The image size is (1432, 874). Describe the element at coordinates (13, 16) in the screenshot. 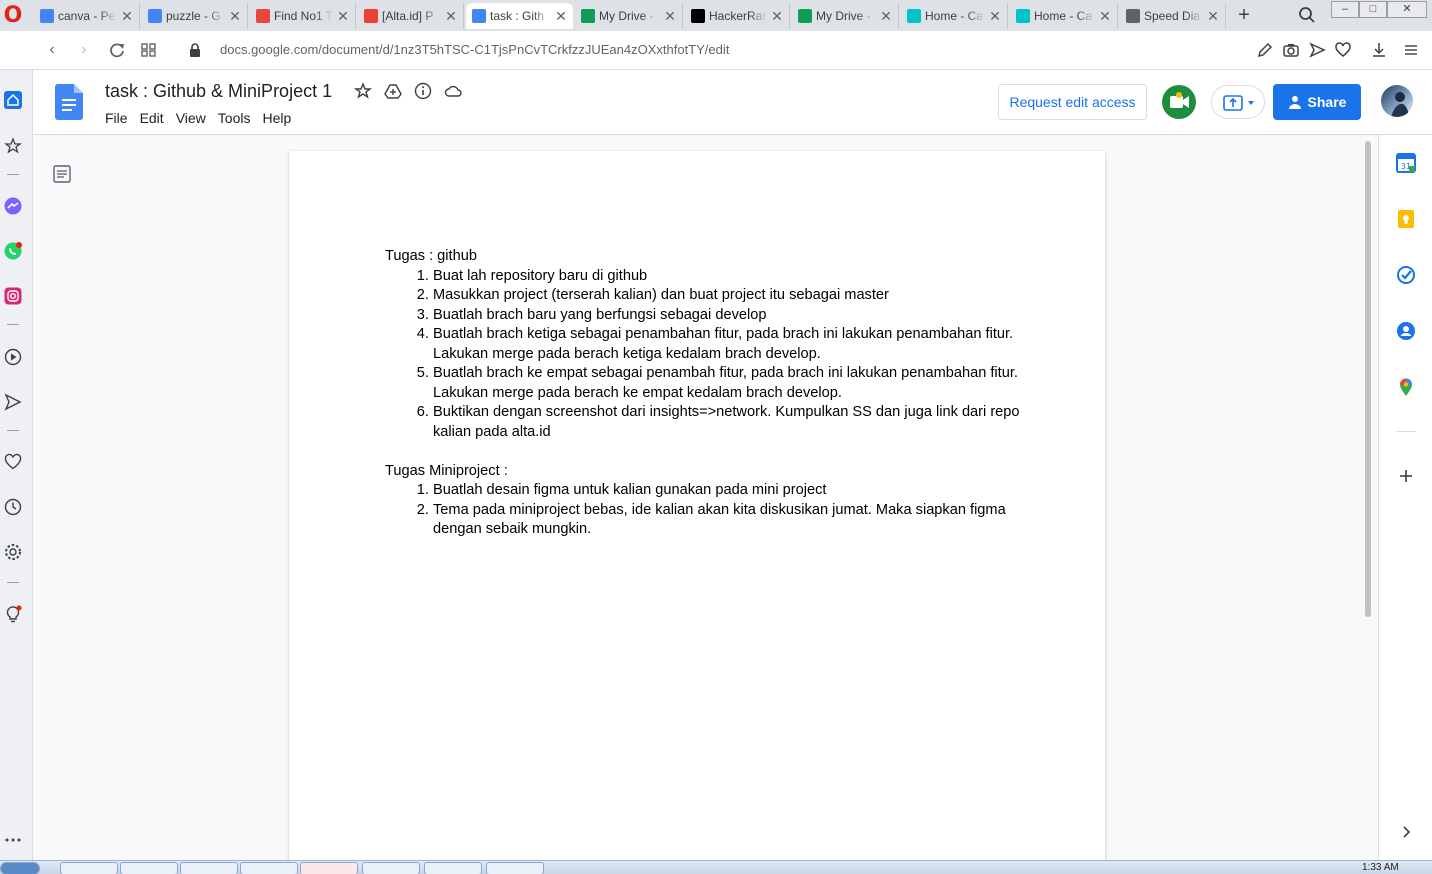

I see `opera-logo-icon: O` at that location.